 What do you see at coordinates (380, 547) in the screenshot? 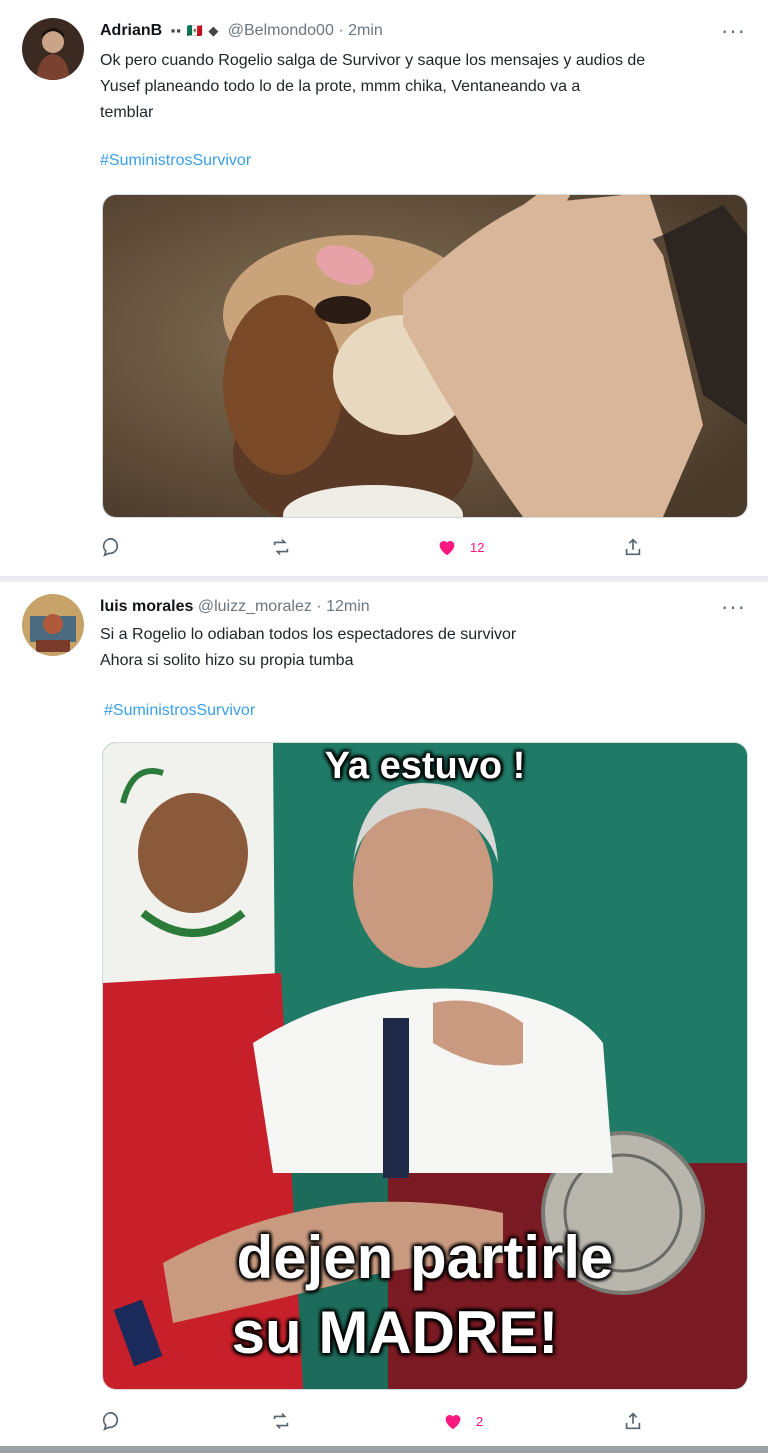
I see `tweet-actions: 12` at bounding box center [380, 547].